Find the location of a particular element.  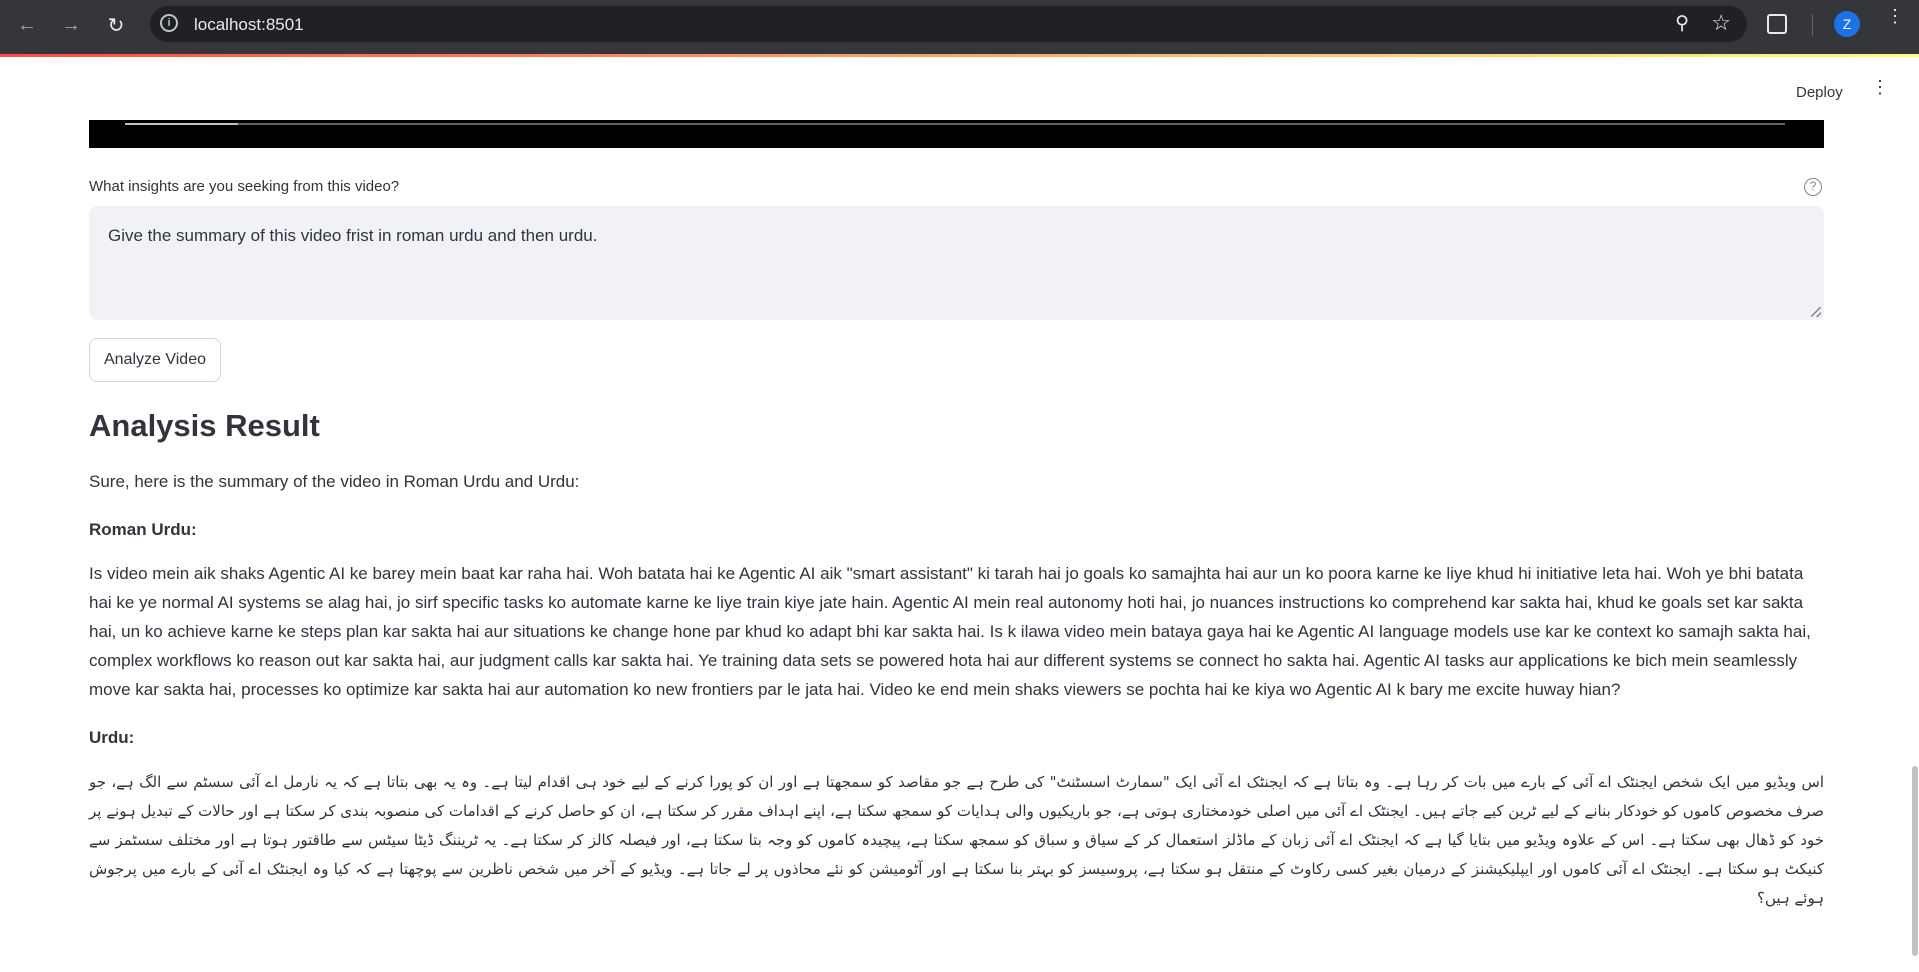

result-heading: Analysis Result is located at coordinates (204, 425).